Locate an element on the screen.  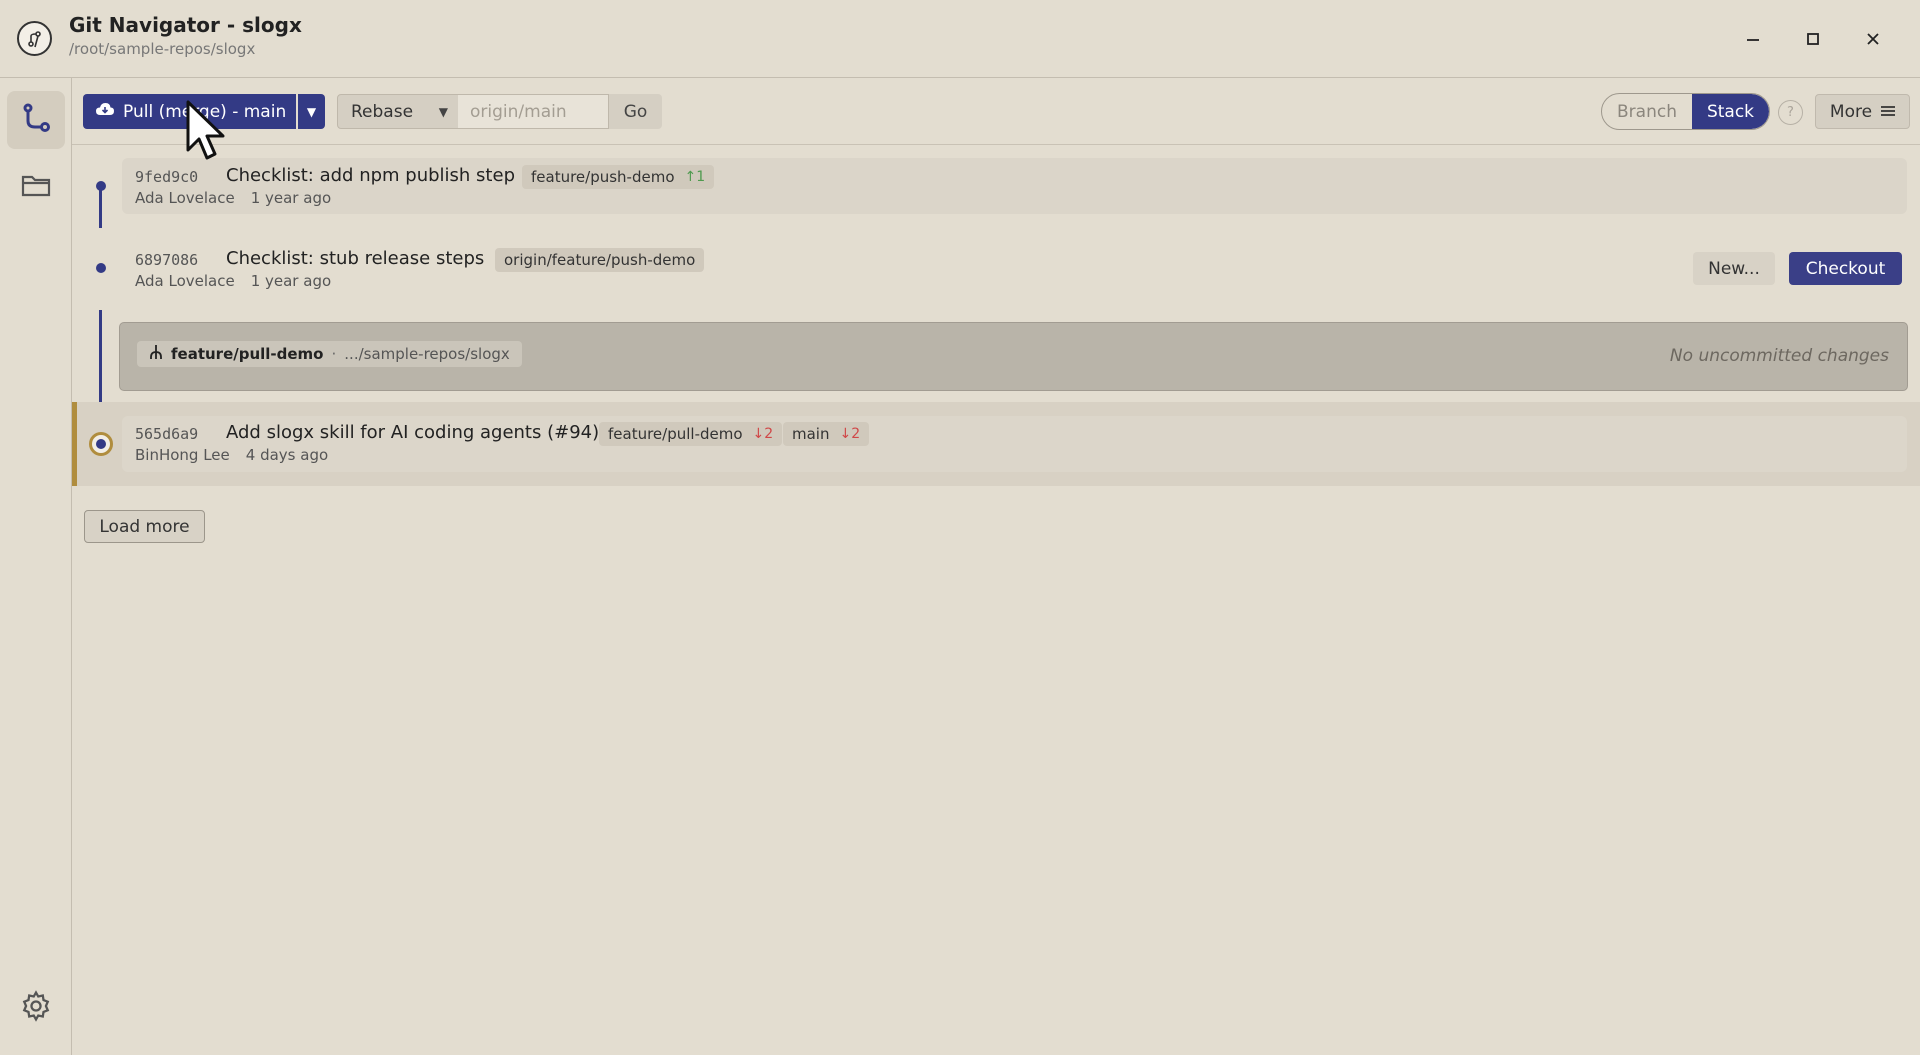
branch-tag: main ↓2 is located at coordinates (826, 434).